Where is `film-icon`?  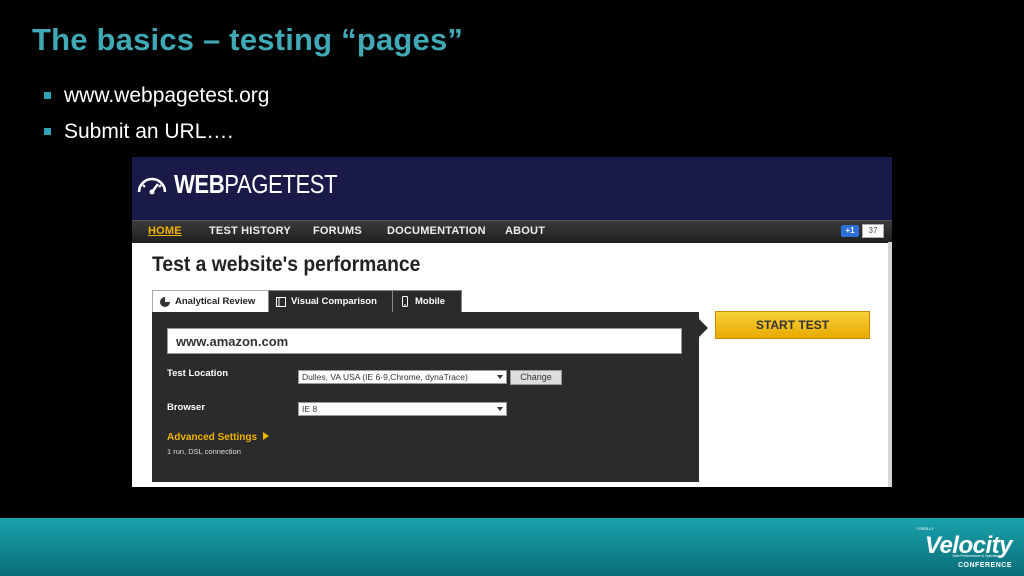 film-icon is located at coordinates (281, 302).